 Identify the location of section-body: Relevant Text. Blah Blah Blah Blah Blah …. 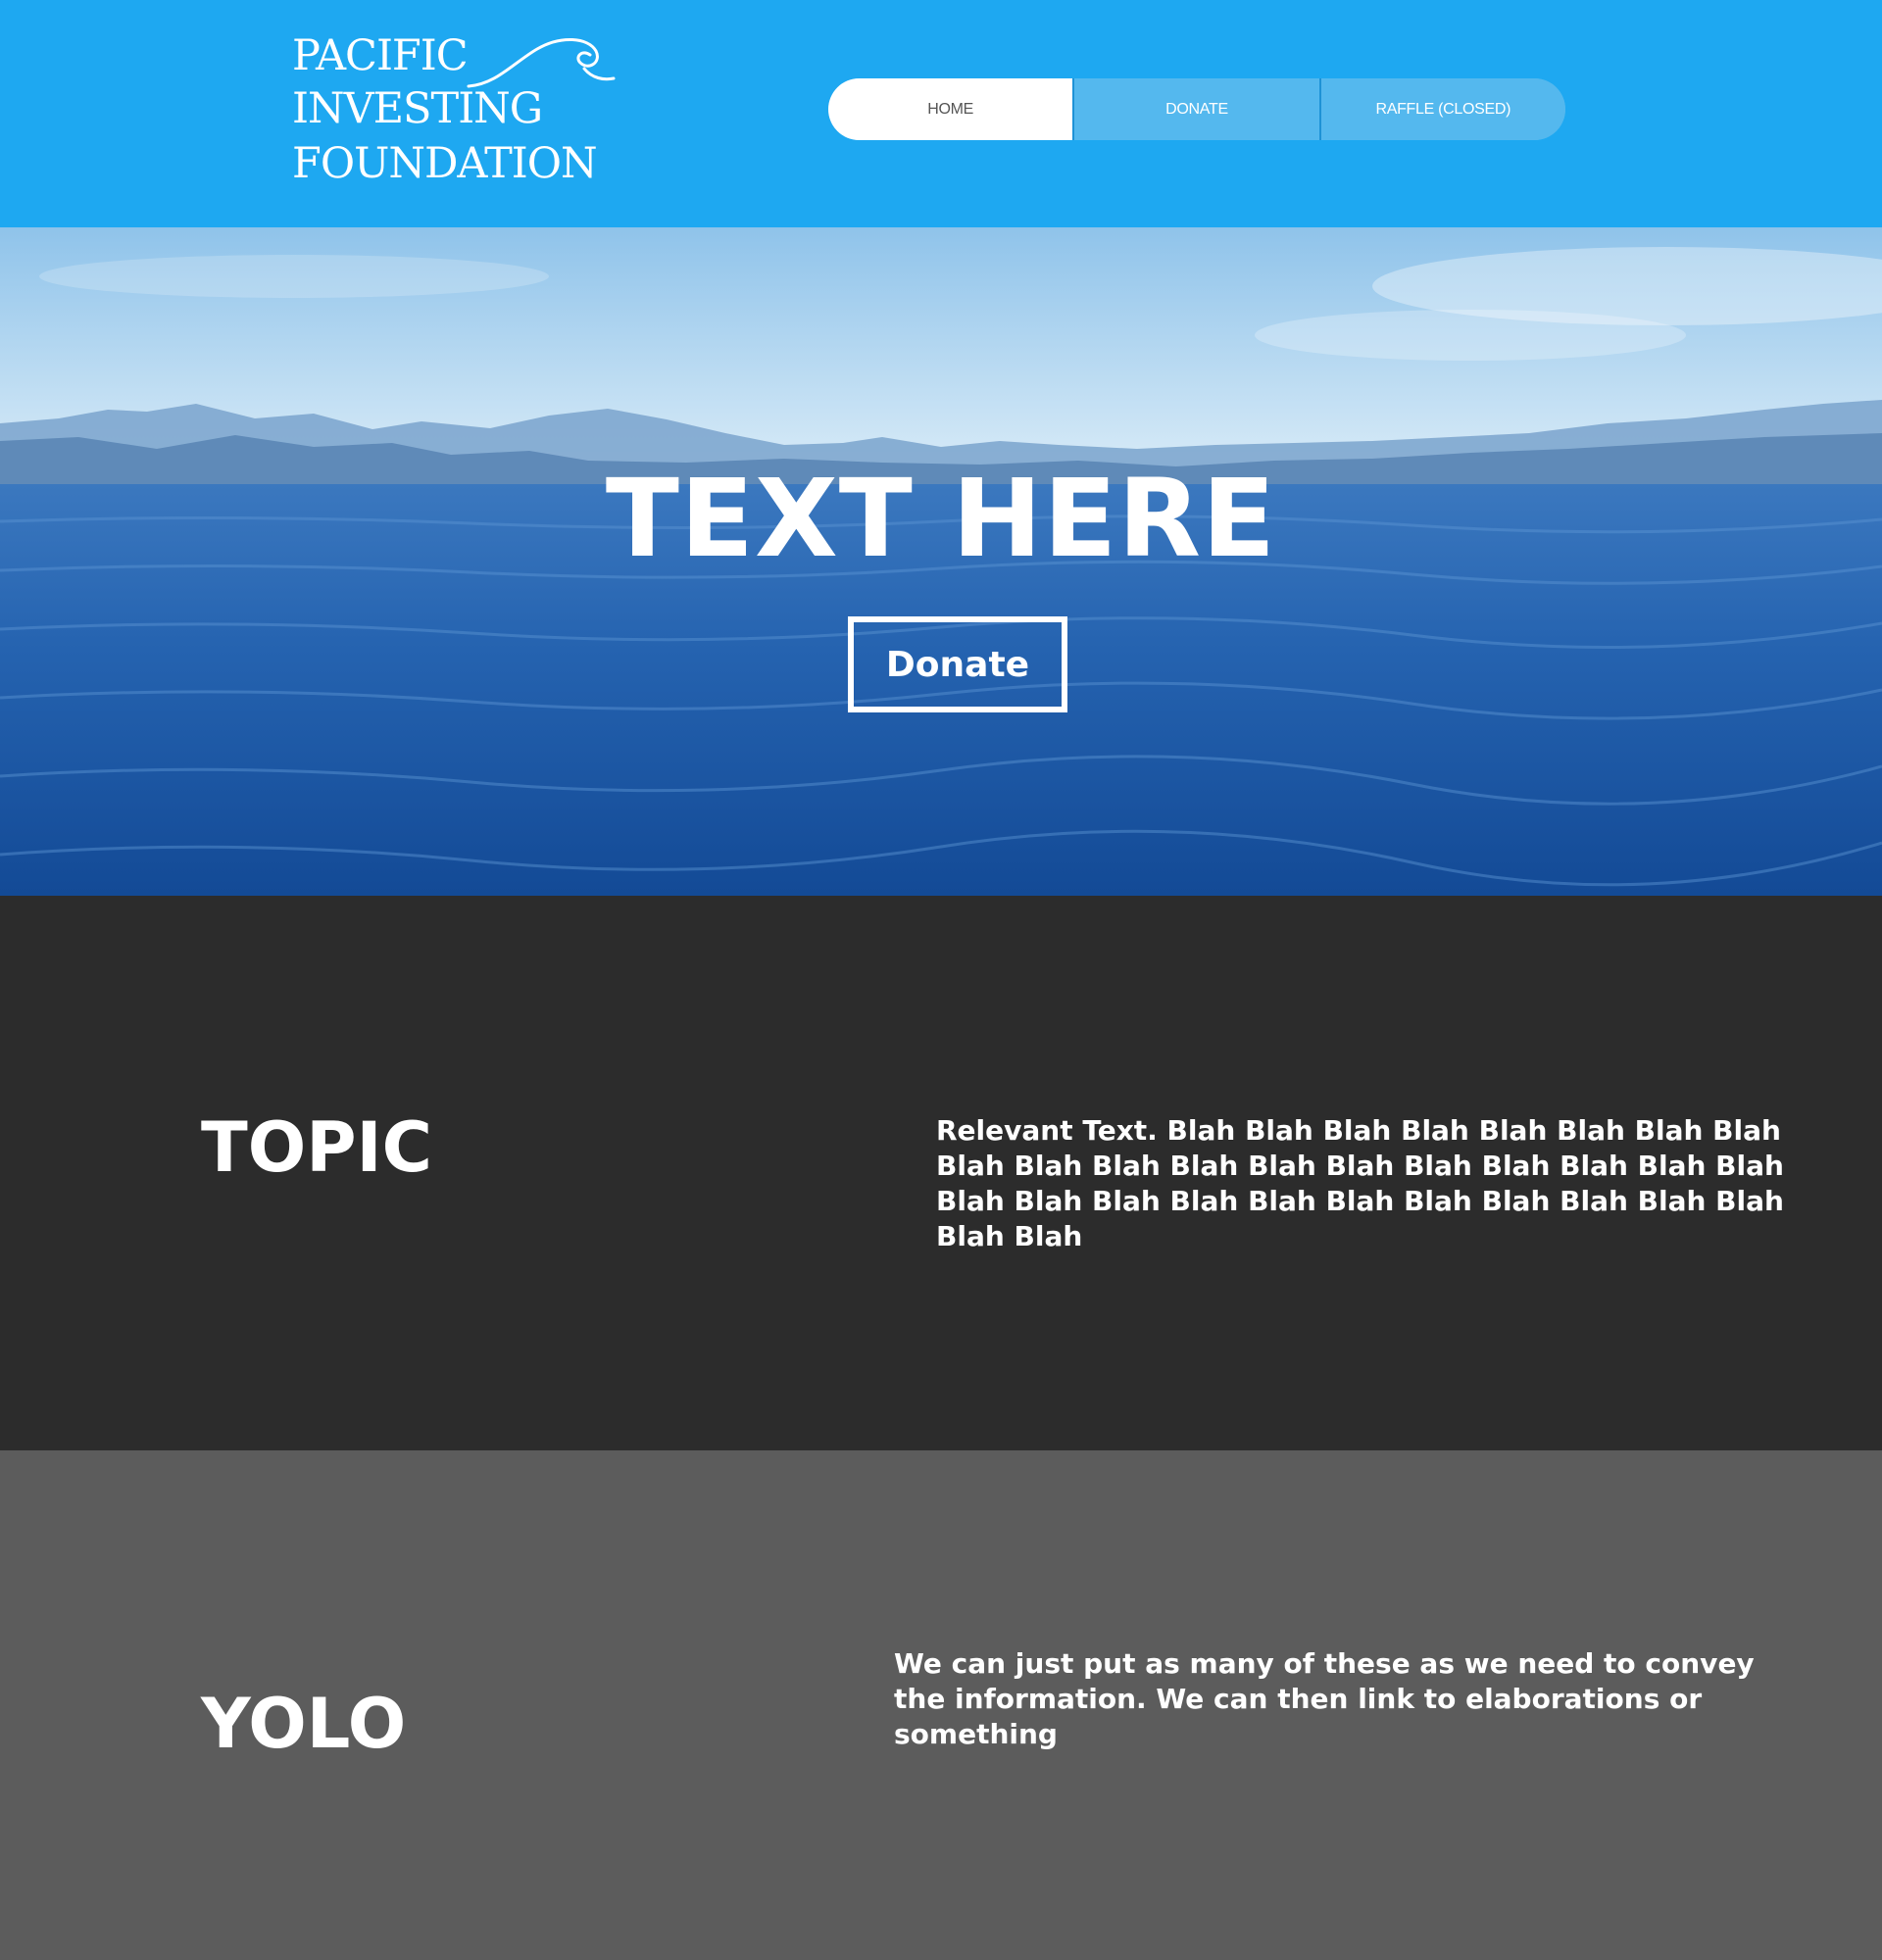
(1360, 1183).